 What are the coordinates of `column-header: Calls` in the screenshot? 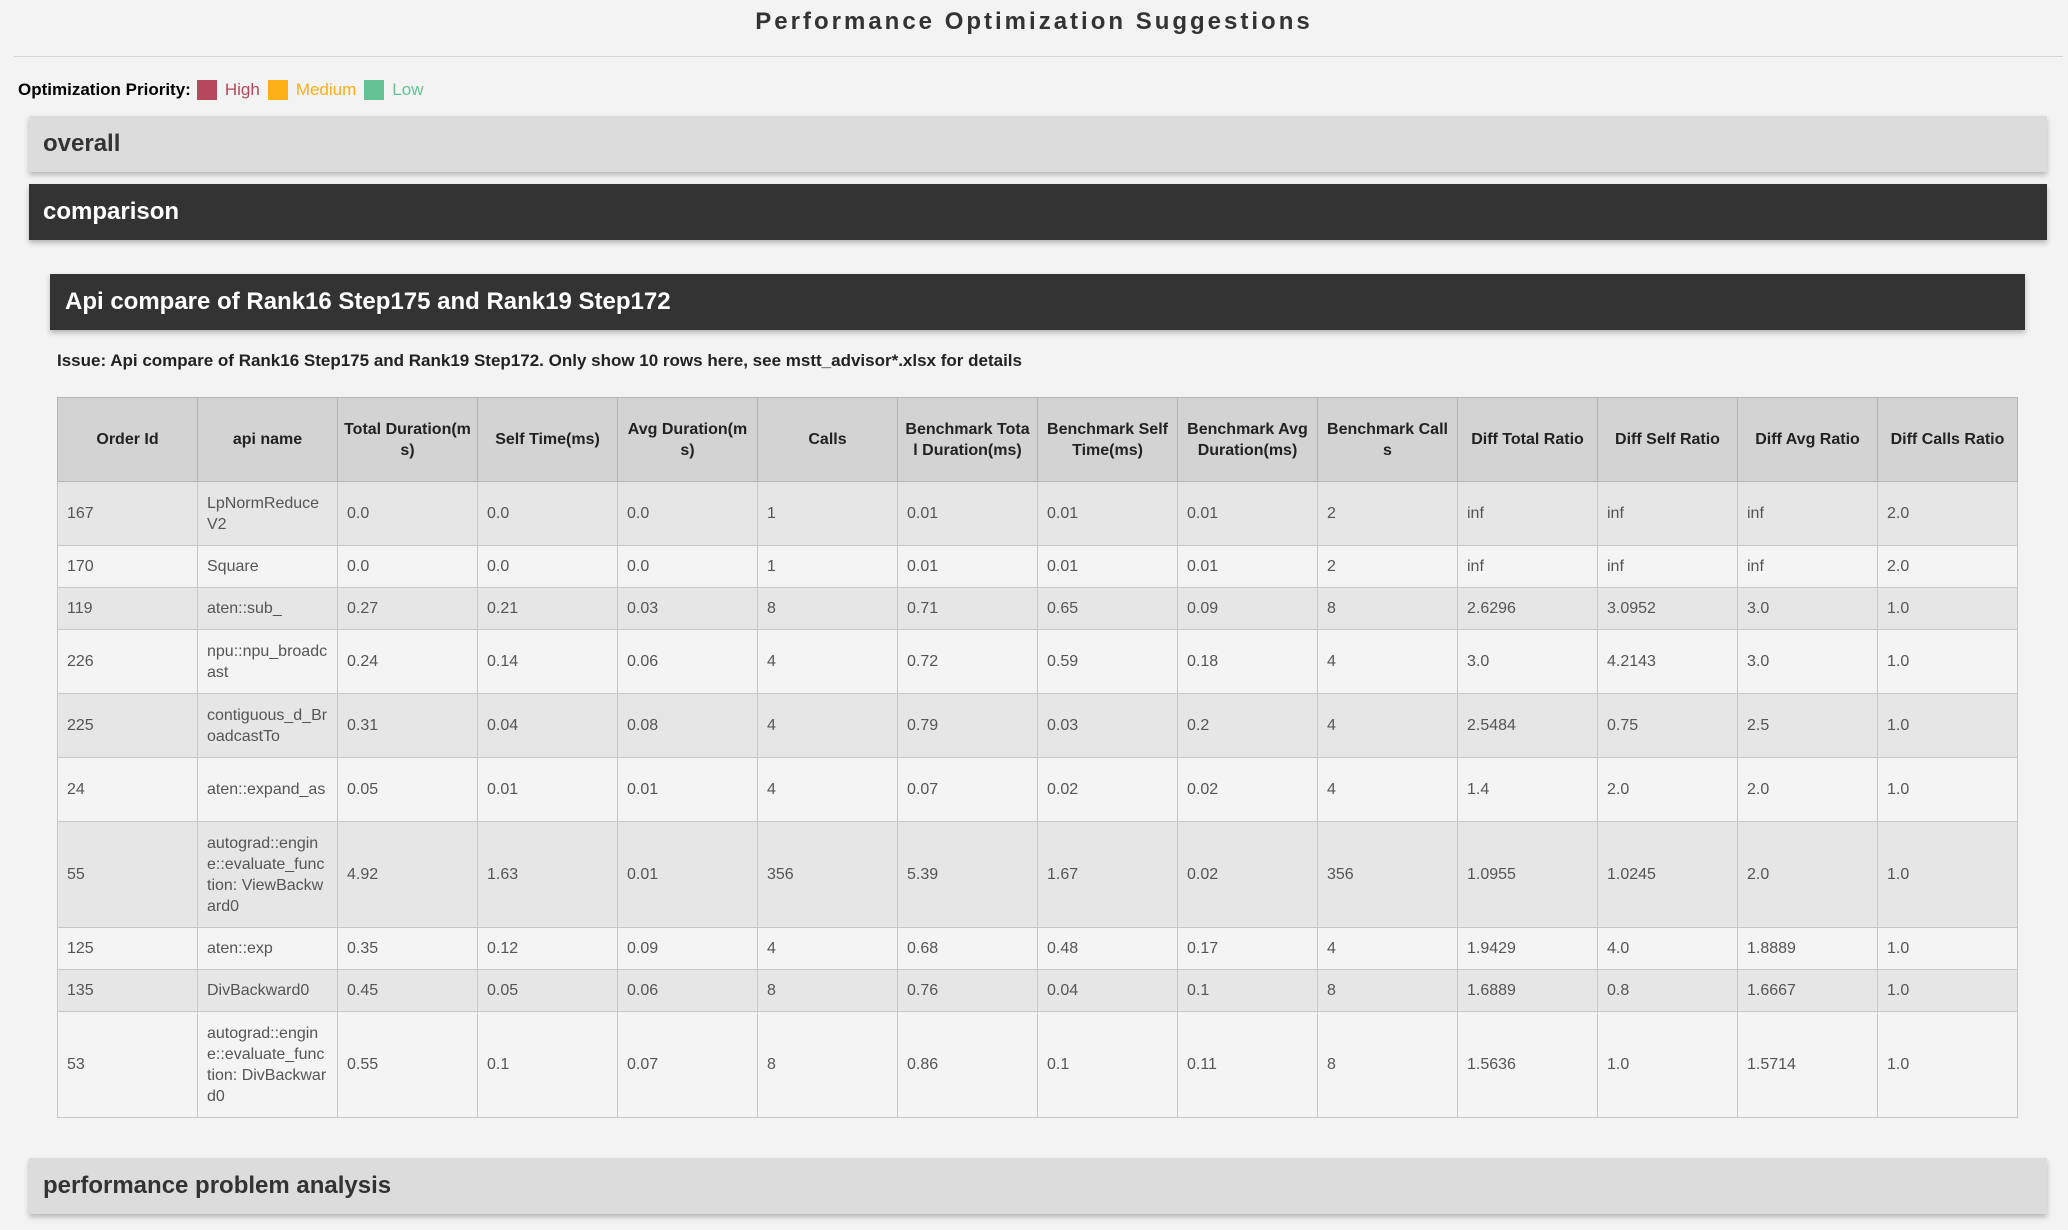 It's located at (827, 439).